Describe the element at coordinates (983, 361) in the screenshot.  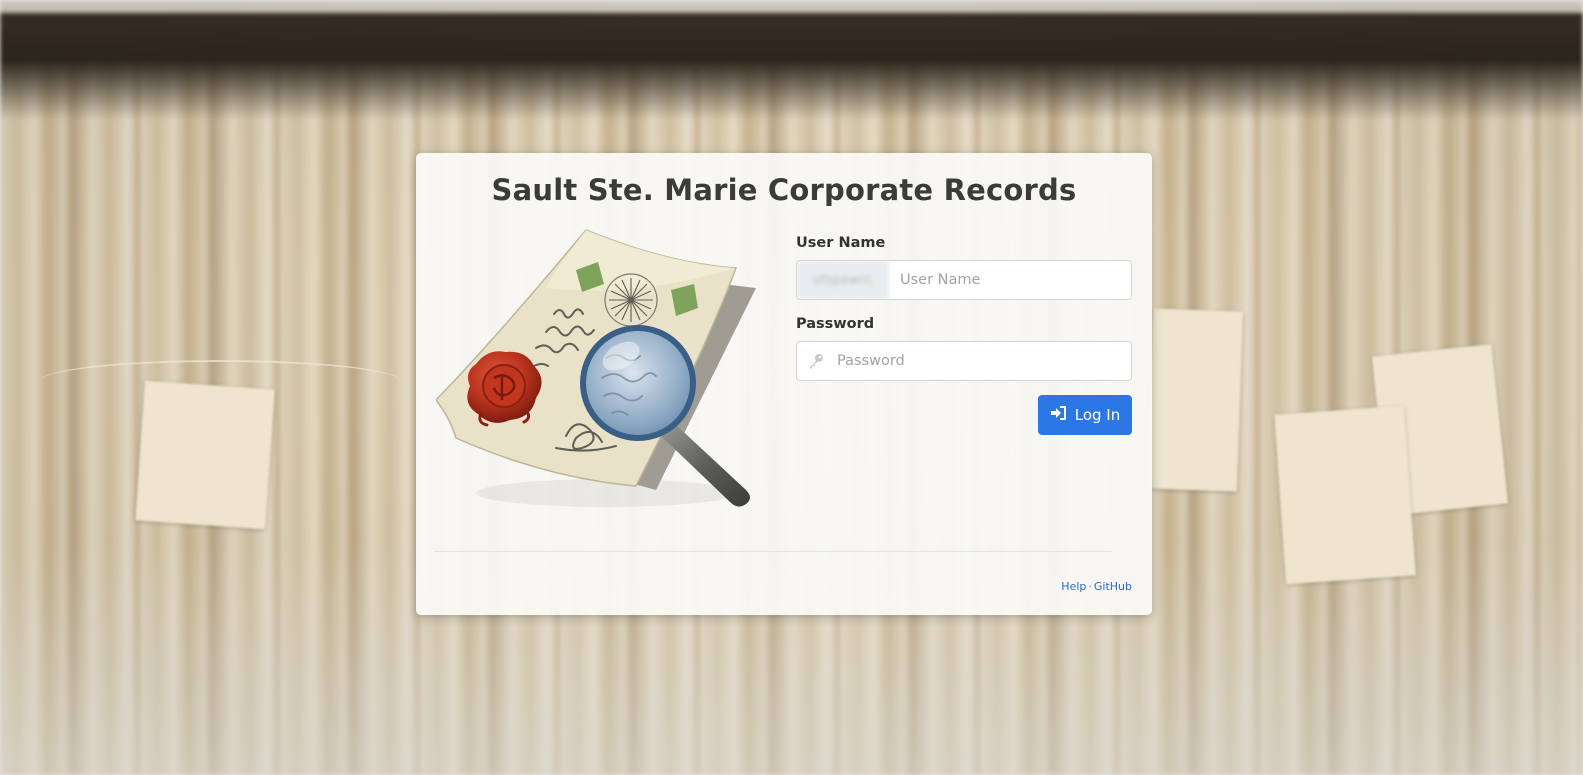
I see `password-input` at that location.